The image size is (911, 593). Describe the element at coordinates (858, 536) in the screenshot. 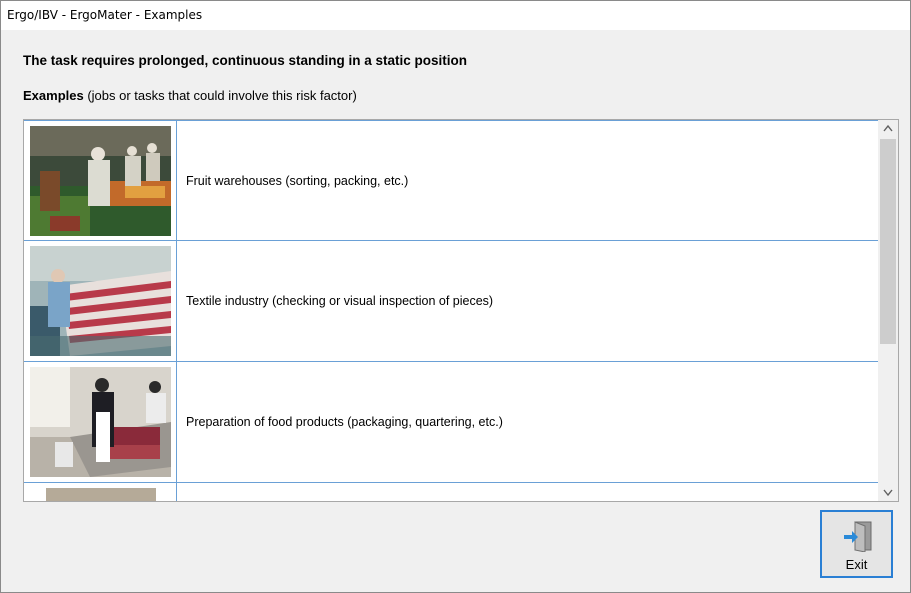

I see `exit-door-icon` at that location.